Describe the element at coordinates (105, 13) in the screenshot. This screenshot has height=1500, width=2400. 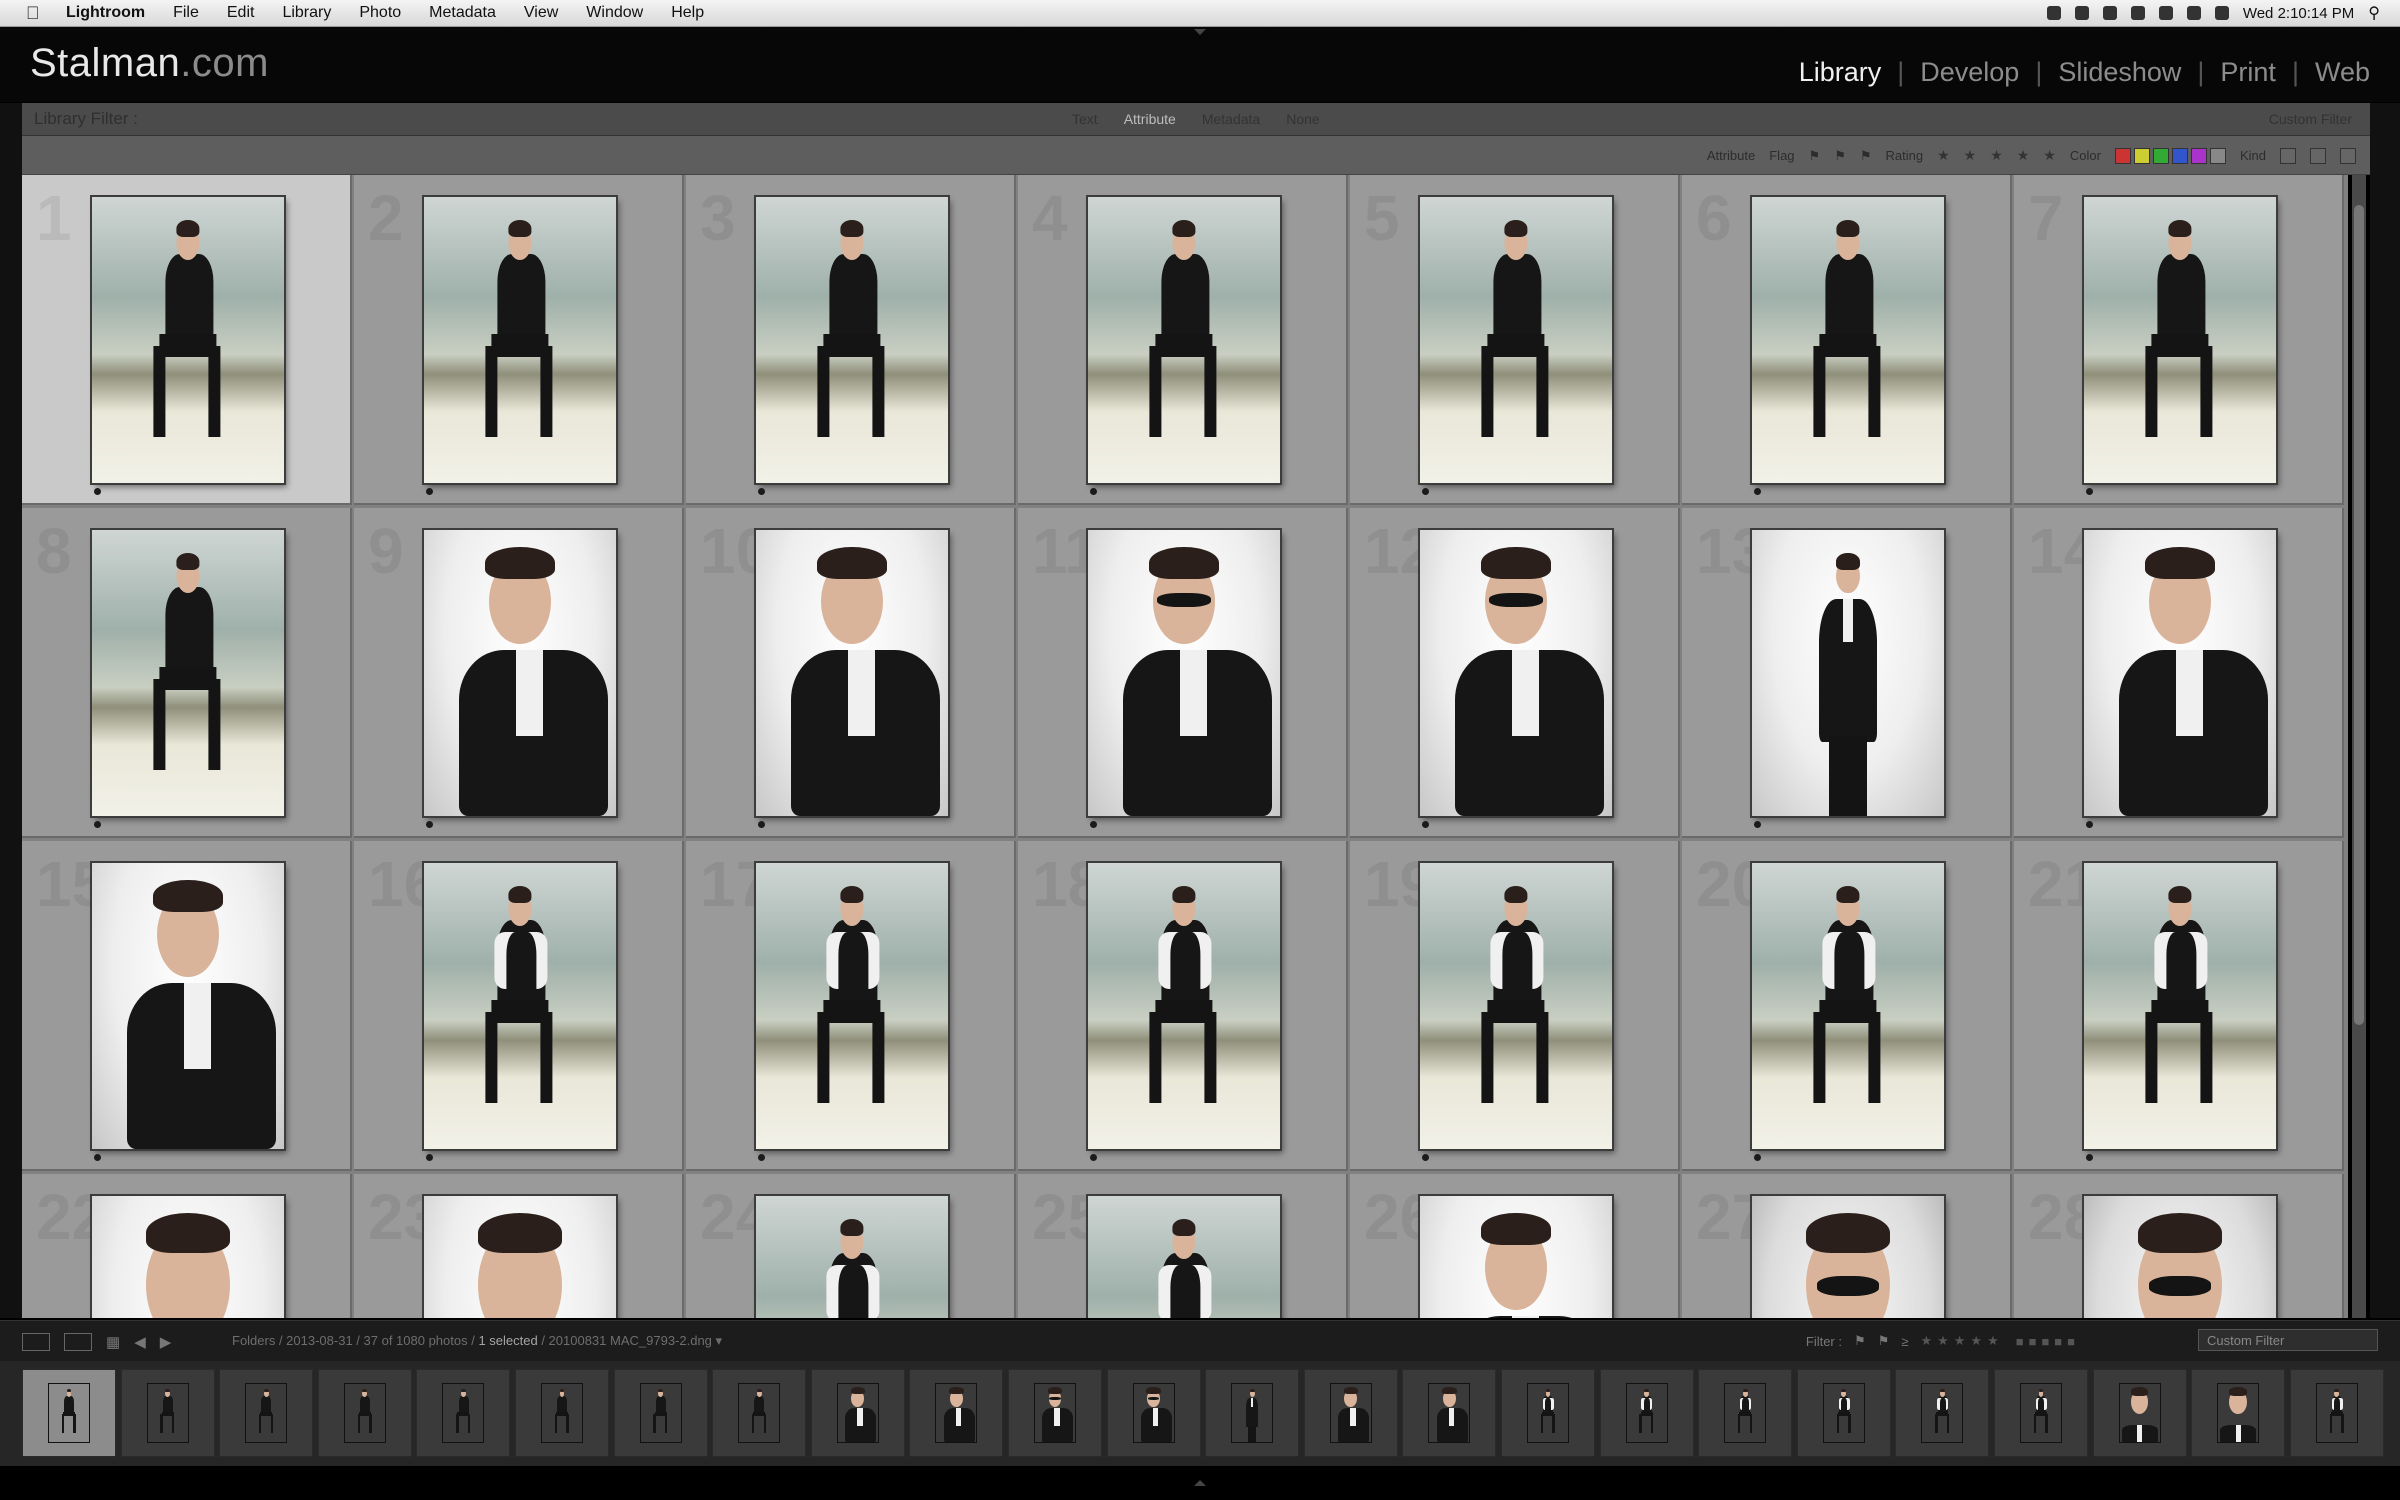
I see `menu-lightroom: Lightroom` at that location.